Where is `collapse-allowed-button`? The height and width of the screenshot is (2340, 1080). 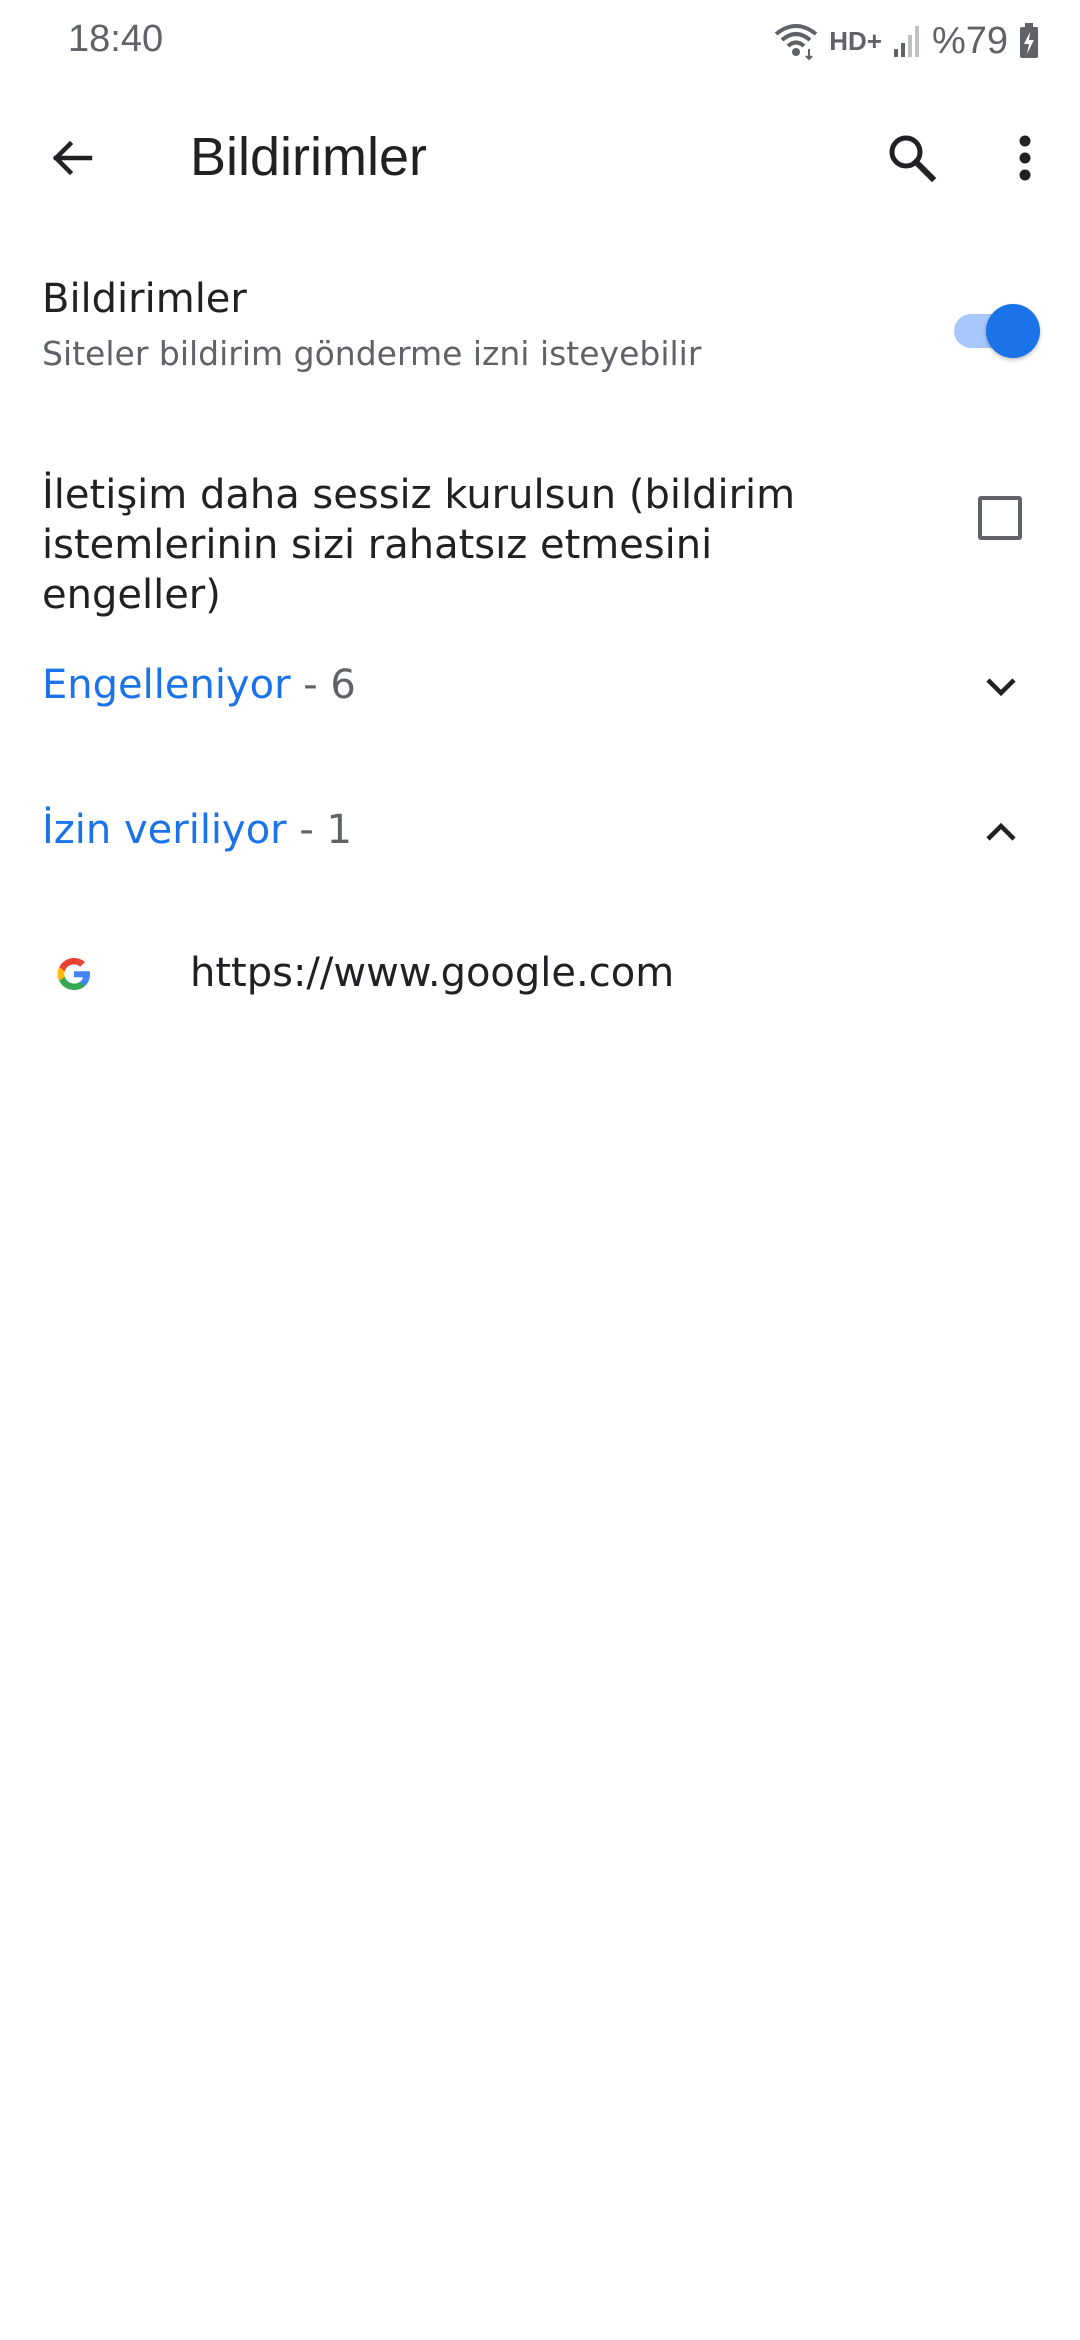
collapse-allowed-button is located at coordinates (1001, 834).